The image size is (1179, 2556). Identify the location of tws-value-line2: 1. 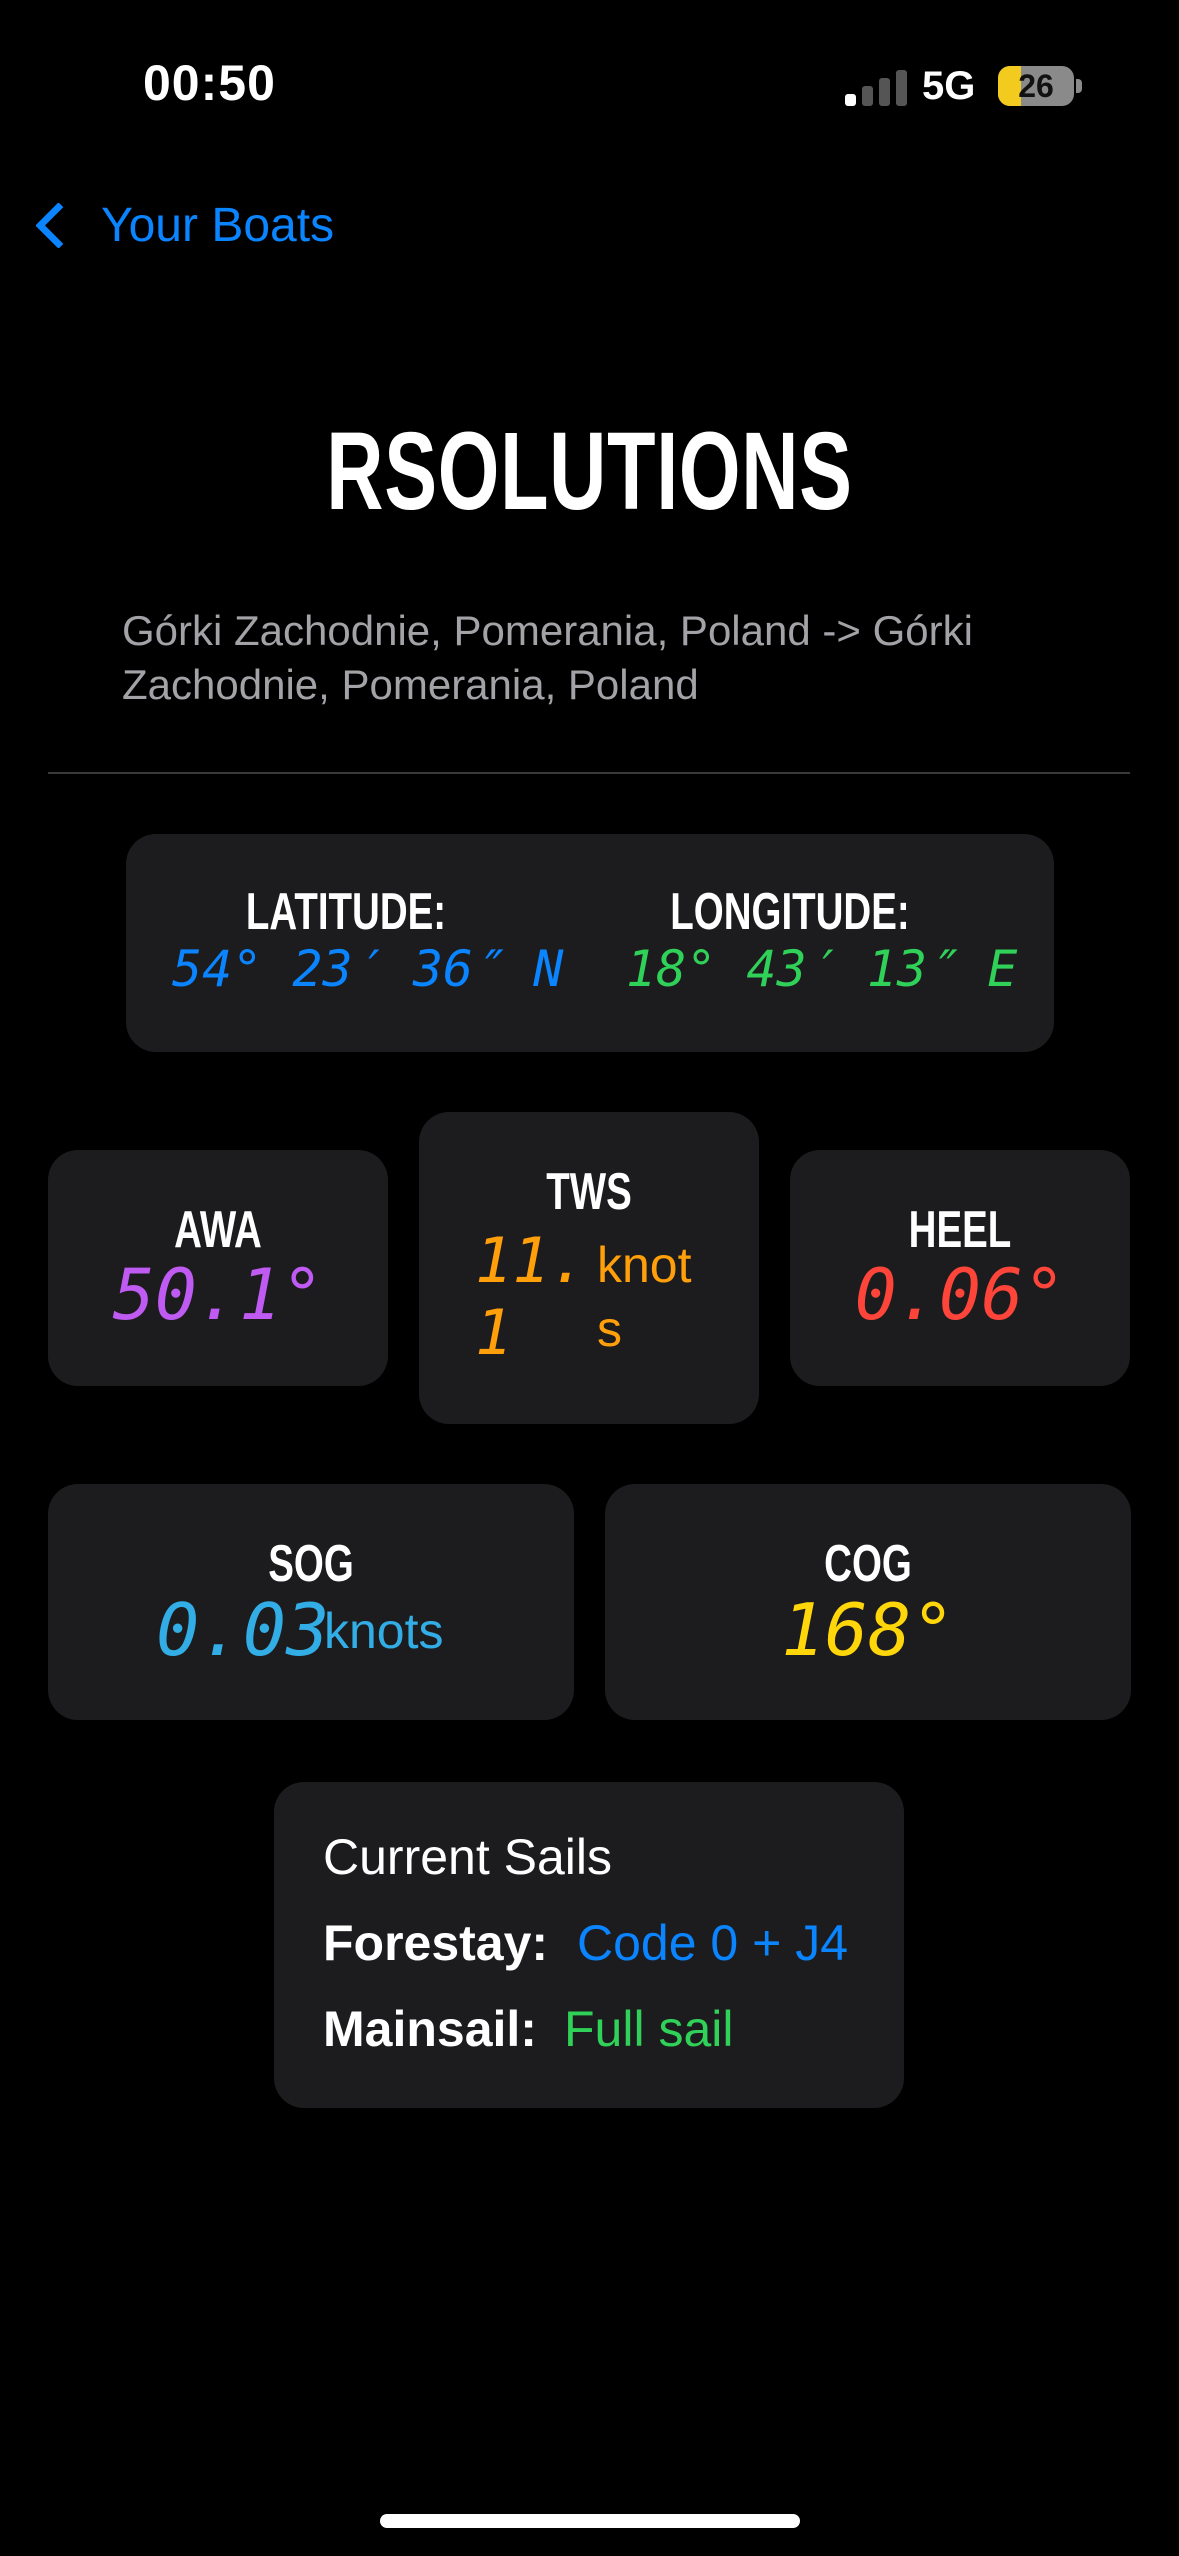
(494, 1332).